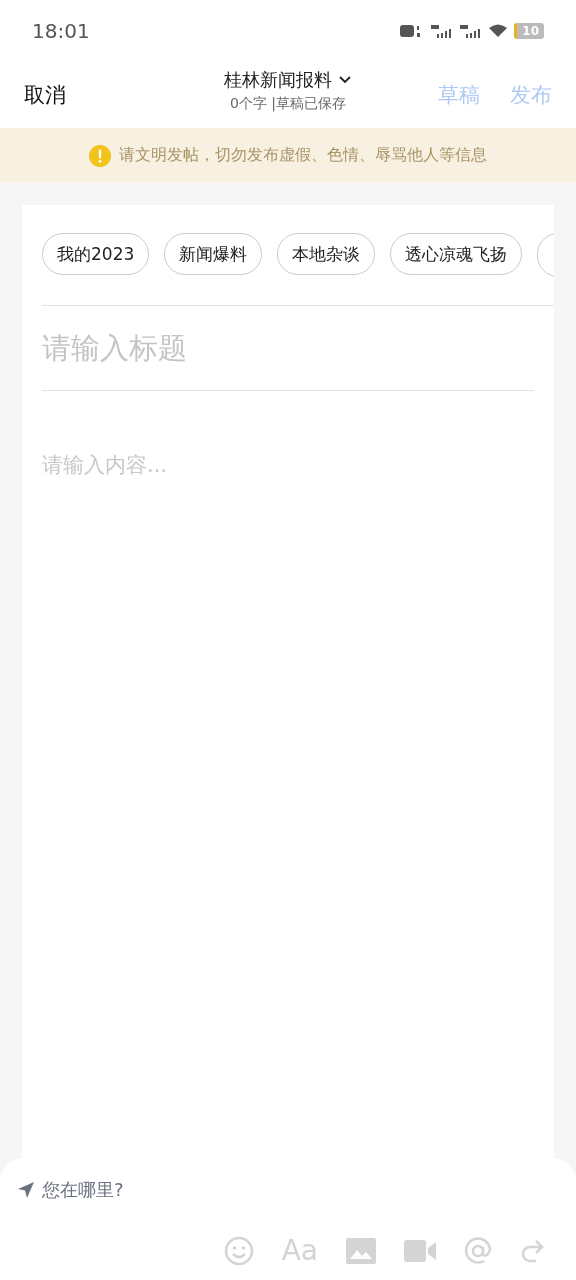 The height and width of the screenshot is (1280, 576). Describe the element at coordinates (26, 1190) in the screenshot. I see `location-arrow-icon` at that location.